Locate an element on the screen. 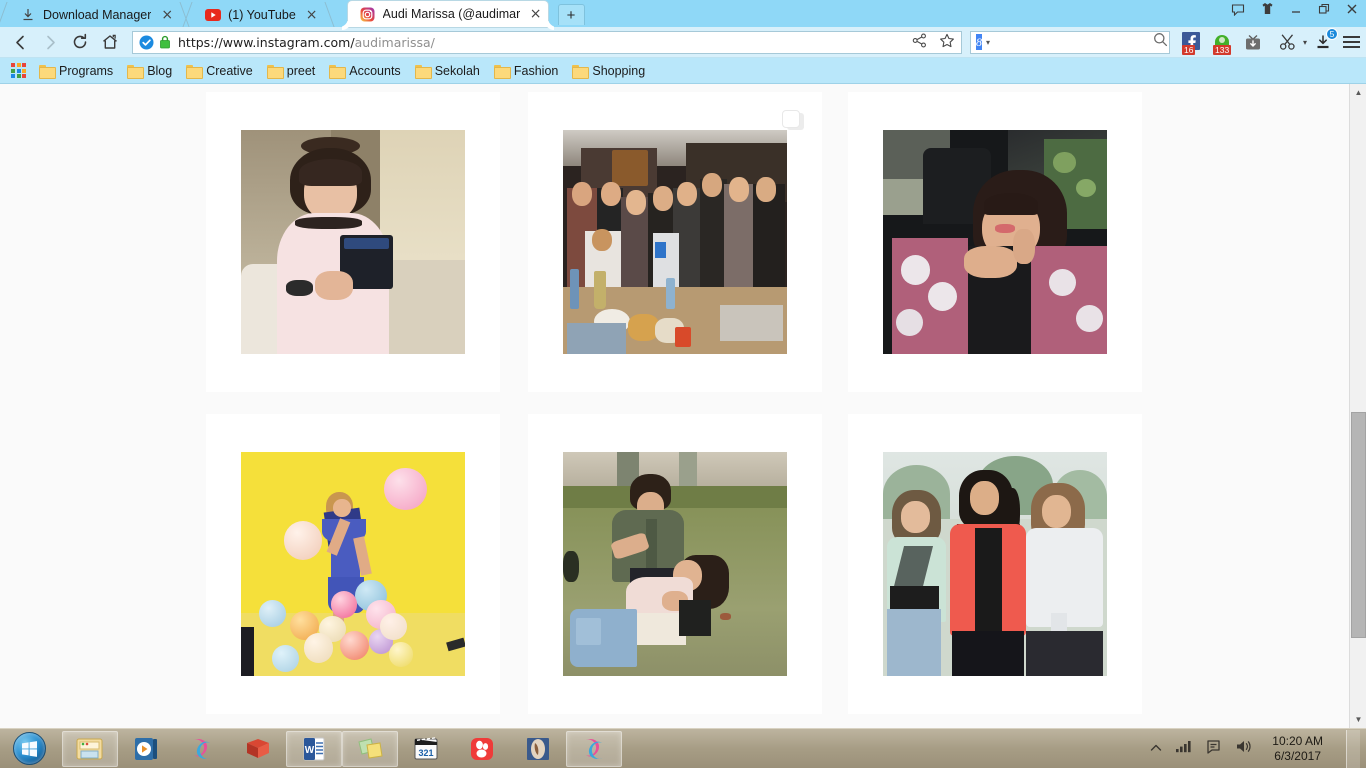  feedback-icon is located at coordinates (1238, 10).